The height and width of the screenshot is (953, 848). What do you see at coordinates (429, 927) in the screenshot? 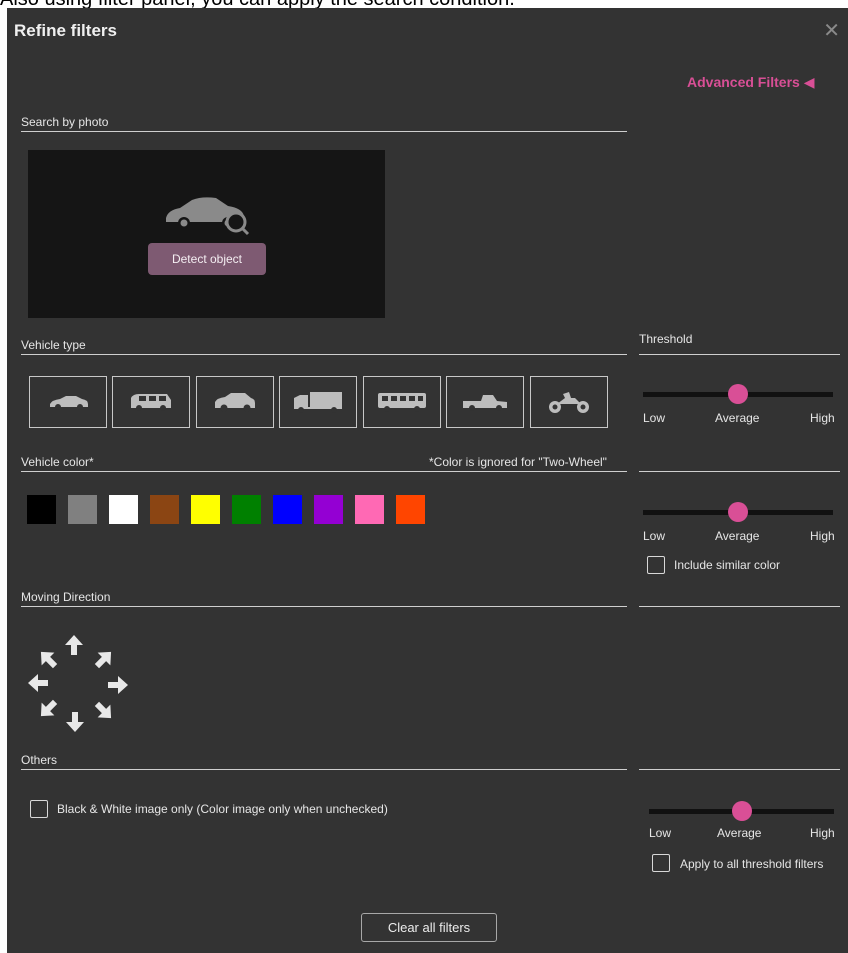
I see `clear-all-filters-button: Clear all filters` at bounding box center [429, 927].